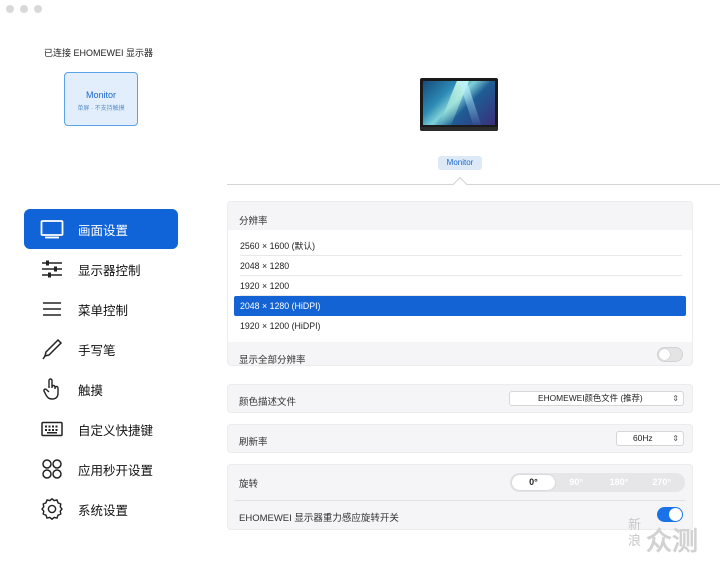  What do you see at coordinates (533, 482) in the screenshot?
I see `rotation-option-0: 0°` at bounding box center [533, 482].